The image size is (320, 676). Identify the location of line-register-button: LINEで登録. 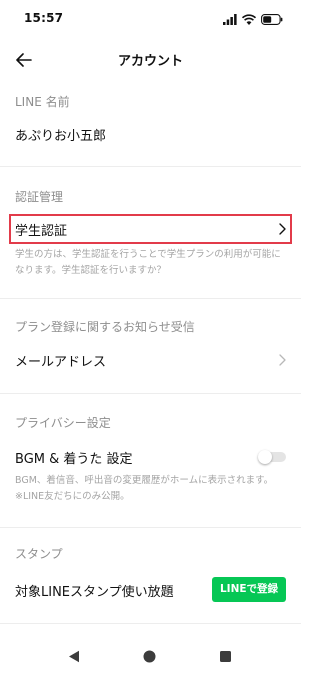
(249, 589).